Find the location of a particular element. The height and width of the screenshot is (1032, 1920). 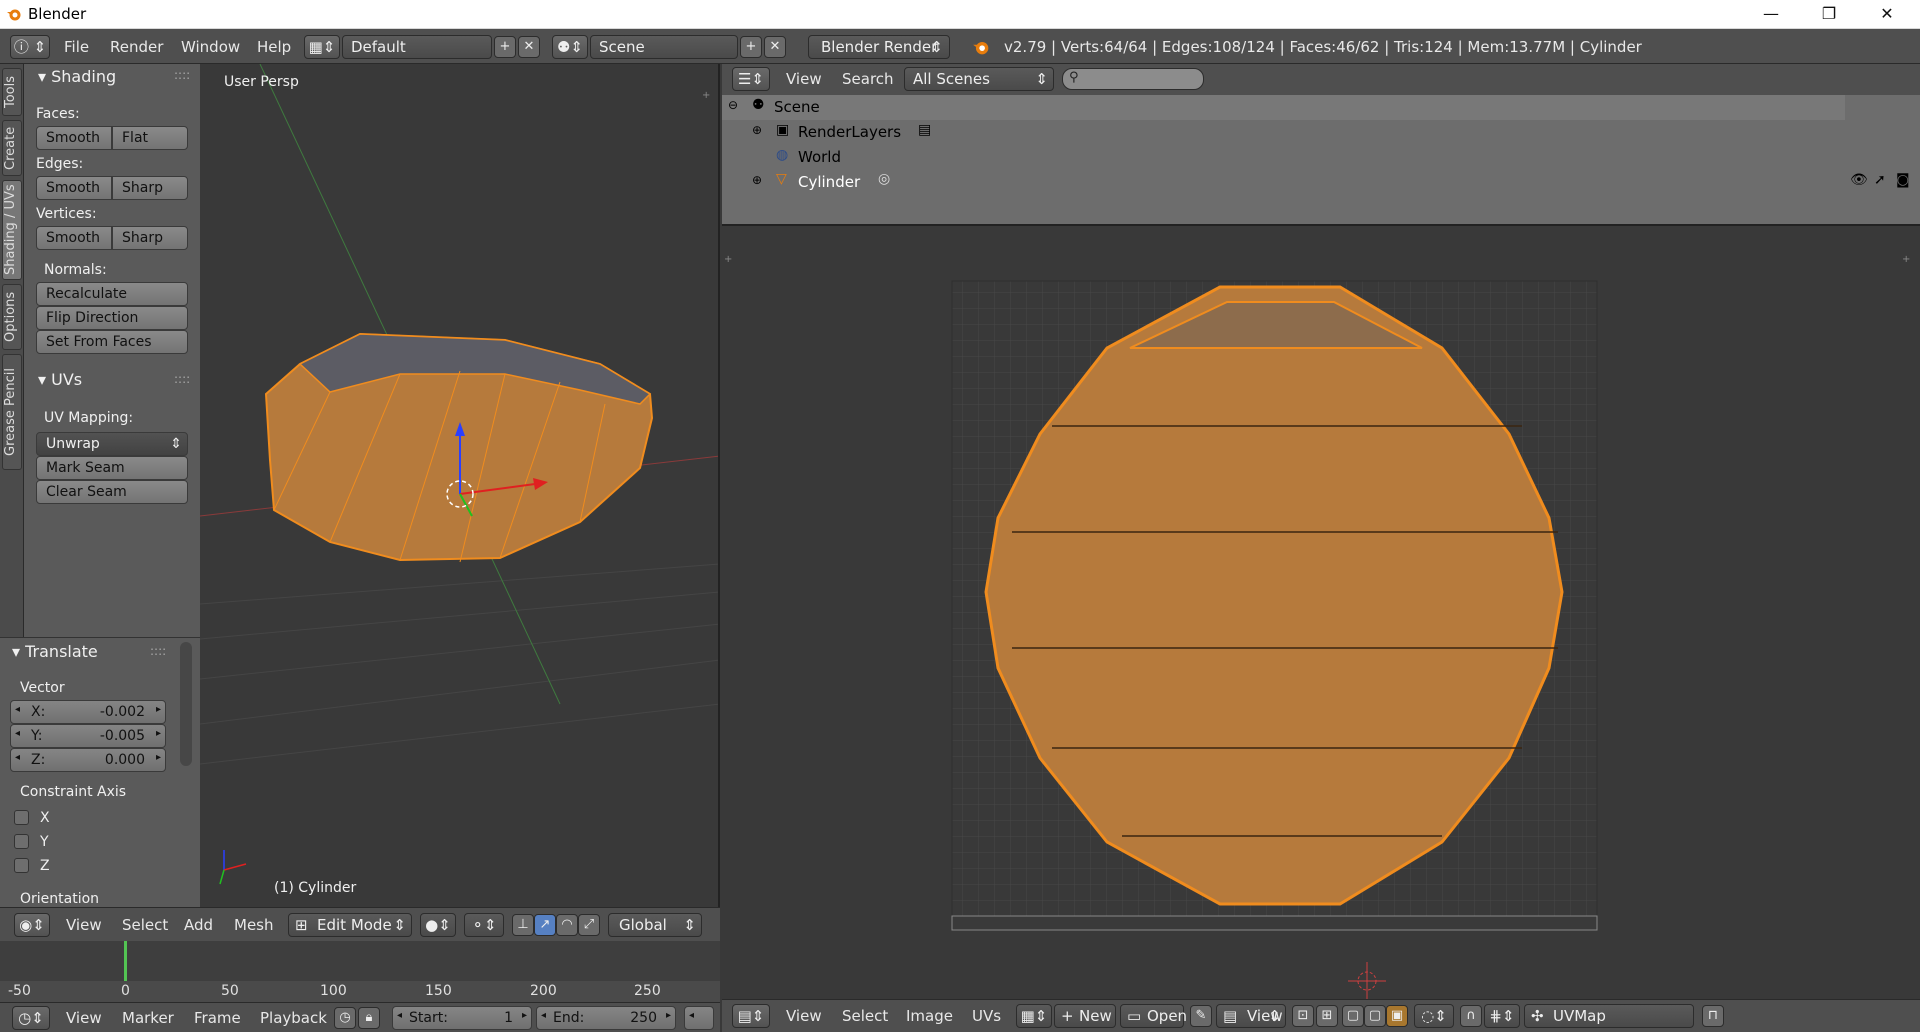

panel-scrollbar is located at coordinates (186, 704).